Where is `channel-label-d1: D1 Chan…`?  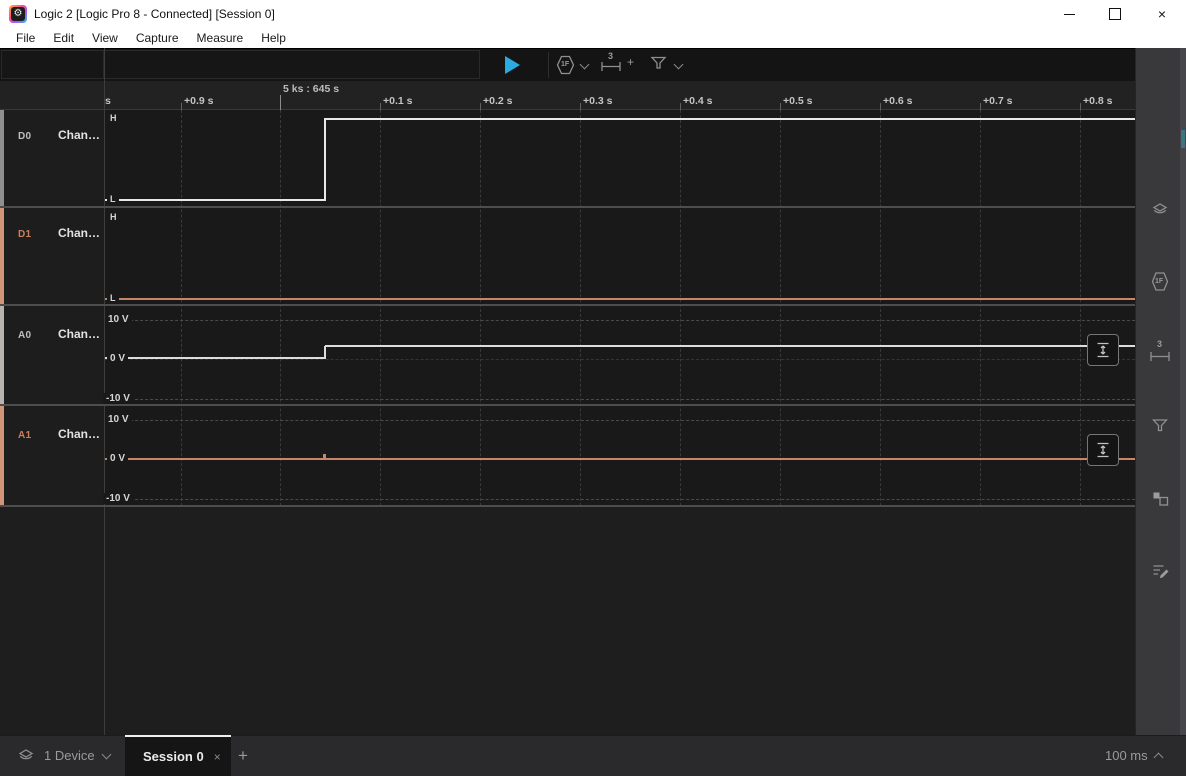 channel-label-d1: D1 Chan… is located at coordinates (52, 256).